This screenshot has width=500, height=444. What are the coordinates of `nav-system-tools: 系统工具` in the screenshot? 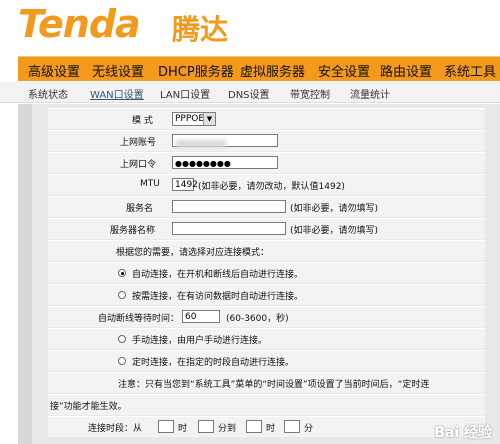 It's located at (470, 70).